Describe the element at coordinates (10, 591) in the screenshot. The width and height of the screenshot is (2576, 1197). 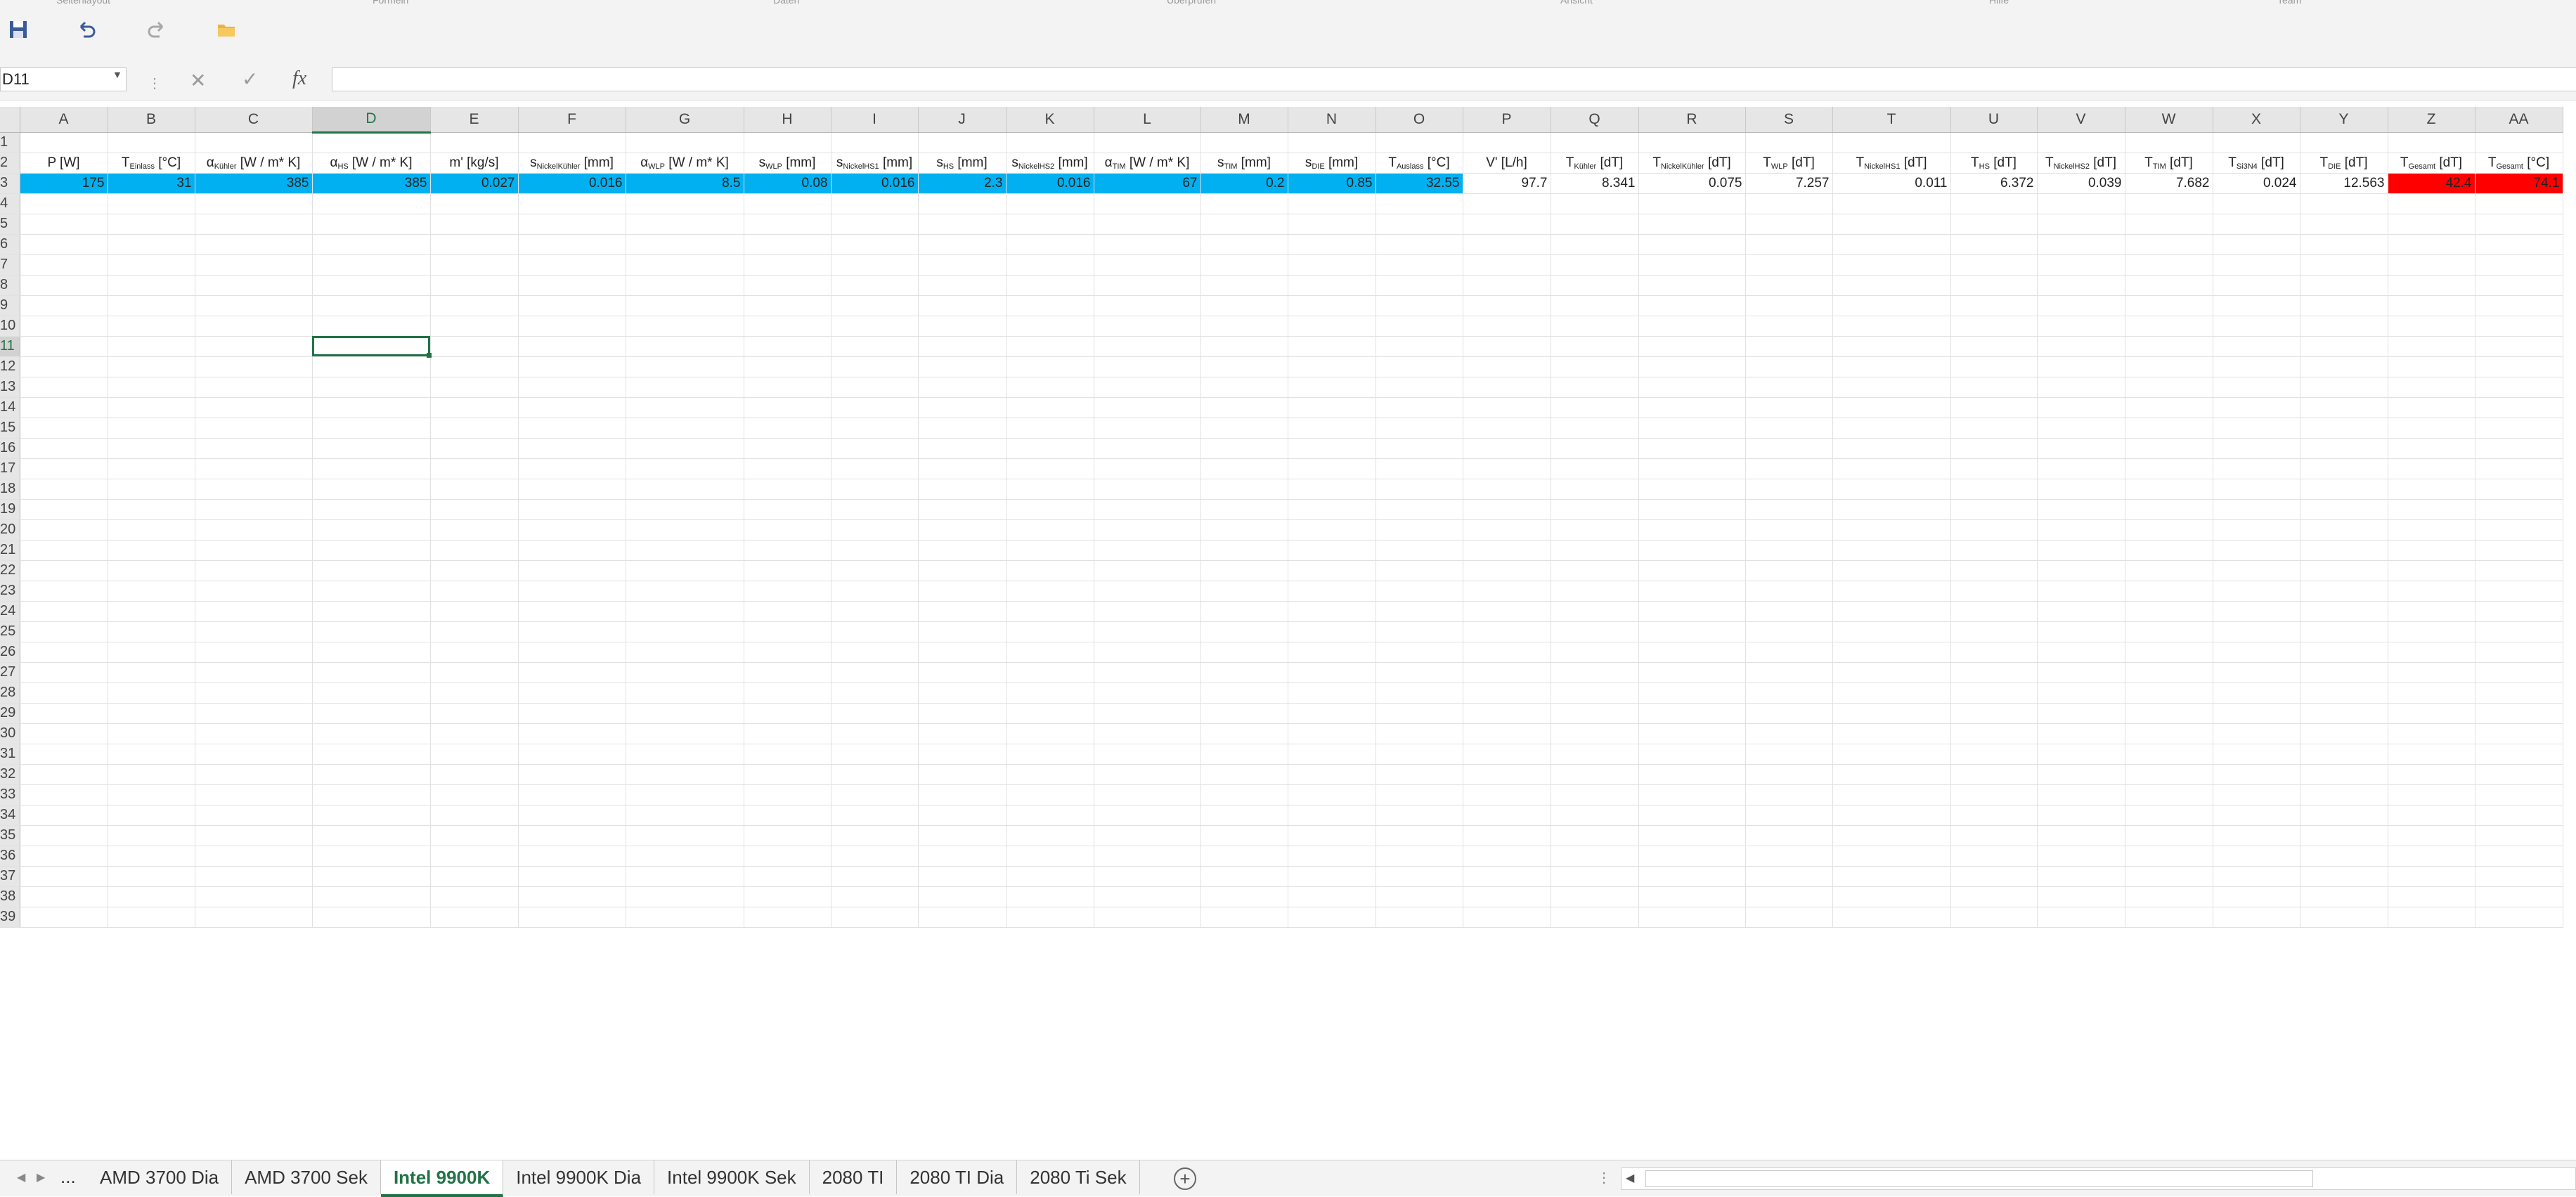
I see `row-header: 23` at that location.